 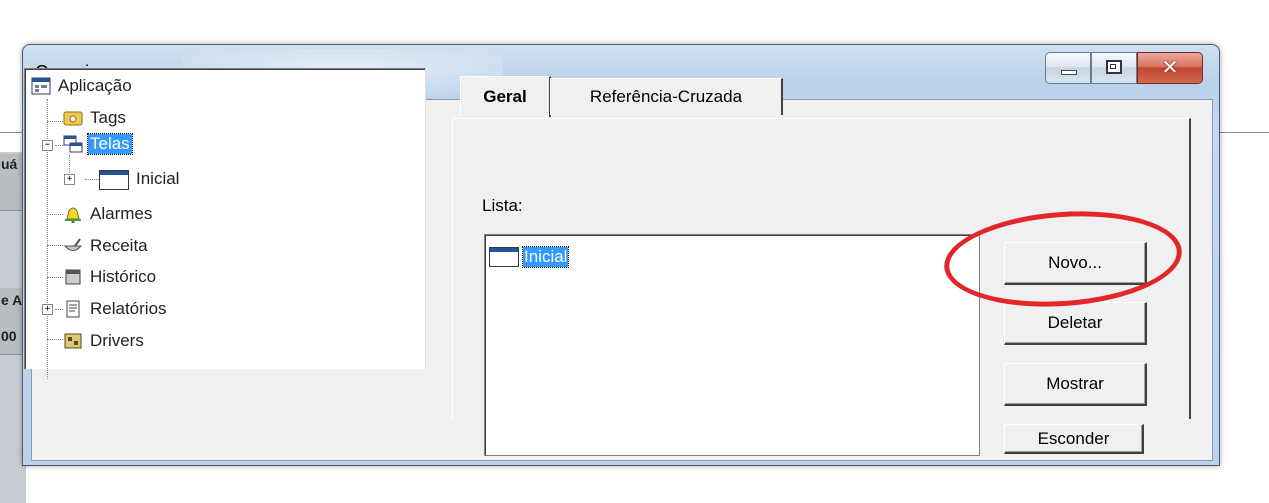 What do you see at coordinates (73, 214) in the screenshot?
I see `alarm-bell-icon` at bounding box center [73, 214].